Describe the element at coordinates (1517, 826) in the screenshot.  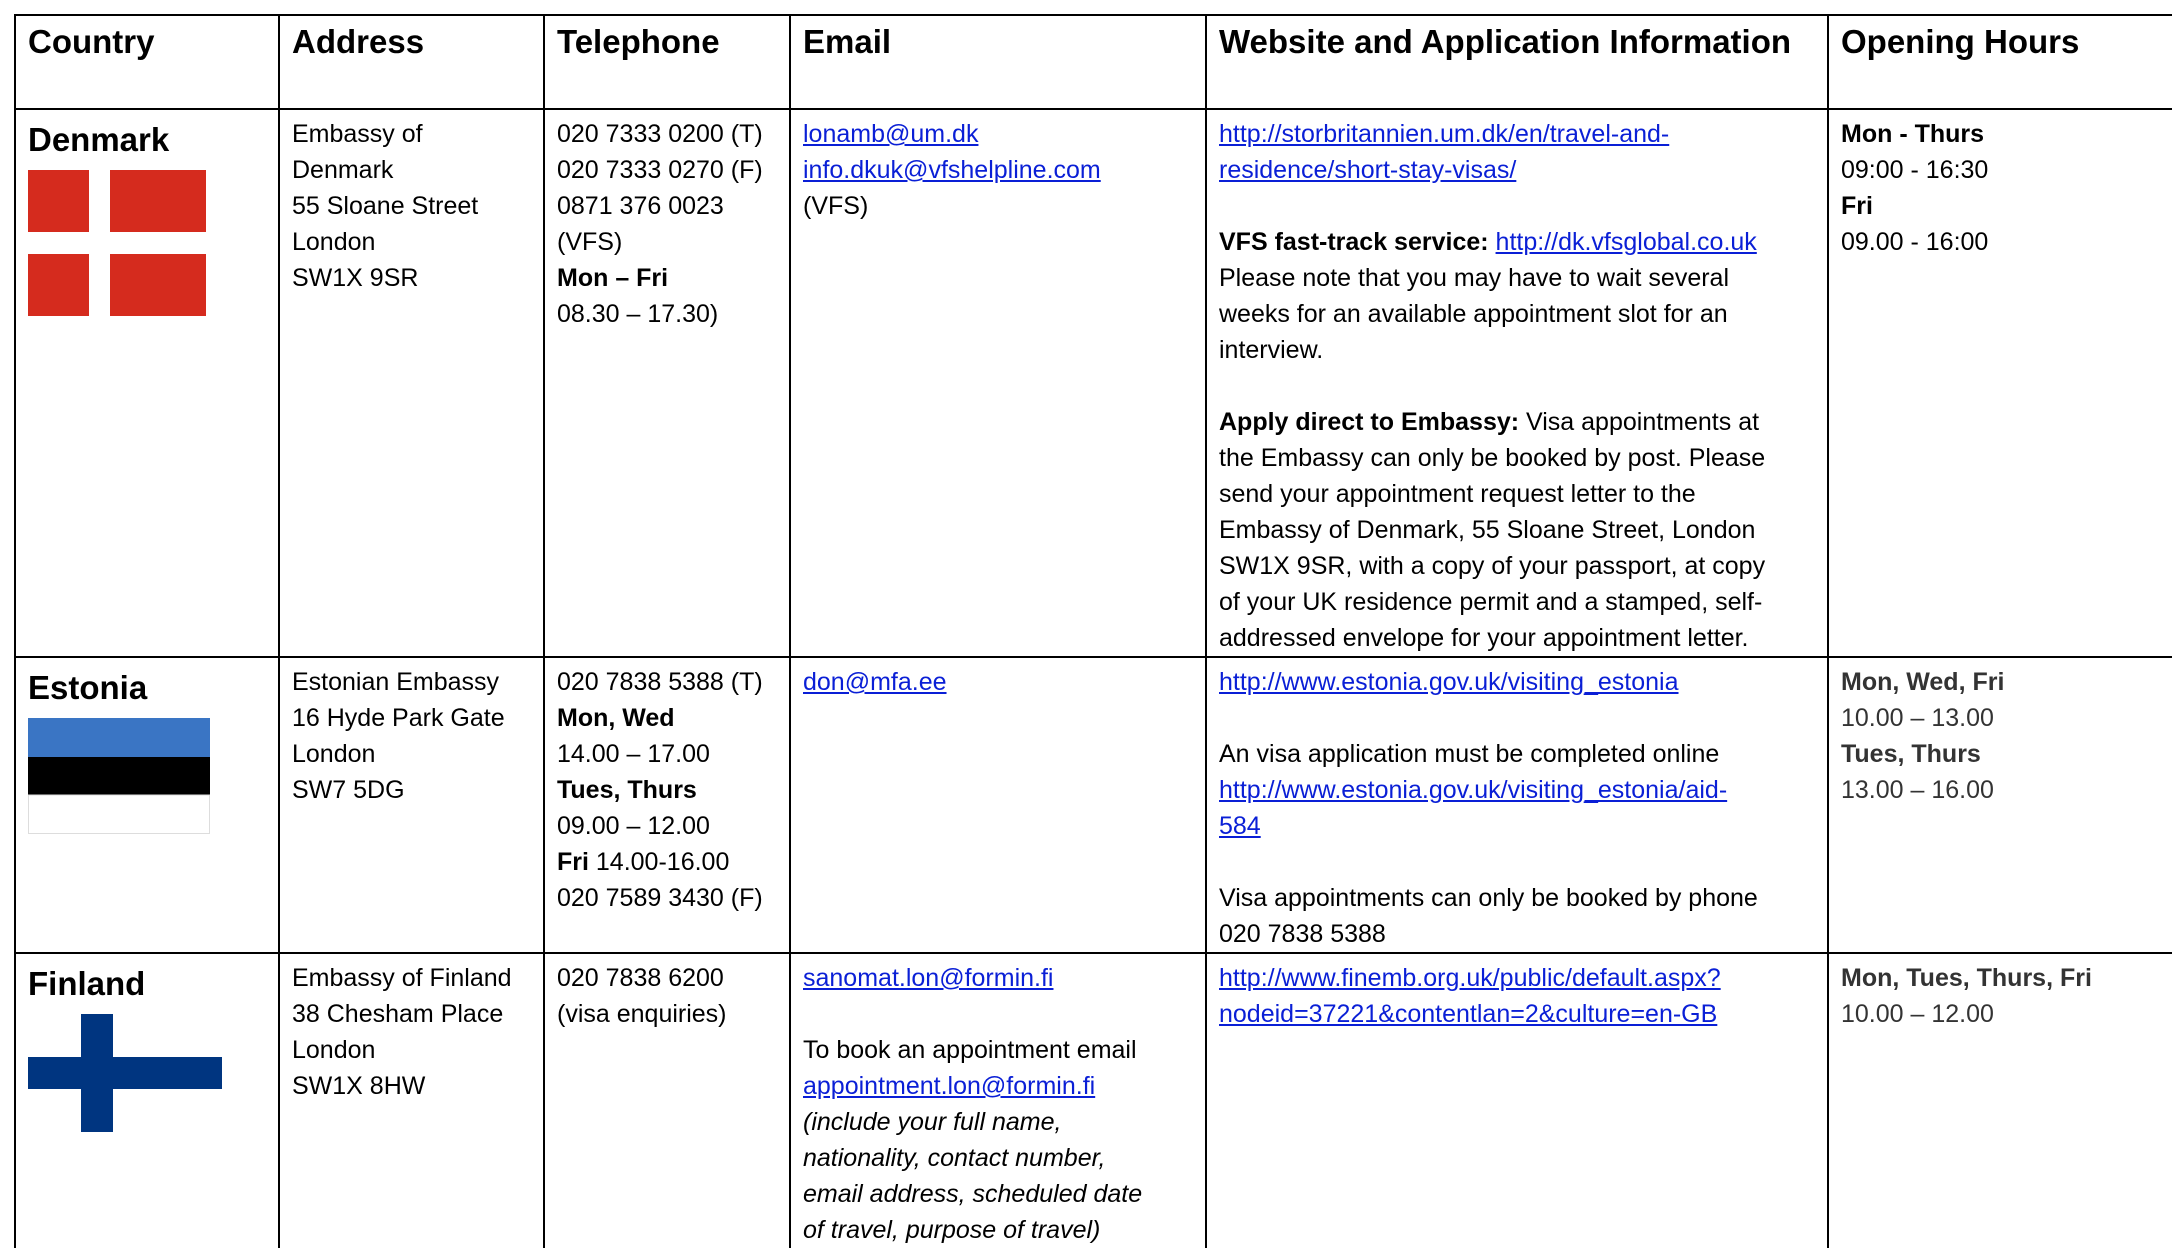
I see `application-link: 584` at that location.